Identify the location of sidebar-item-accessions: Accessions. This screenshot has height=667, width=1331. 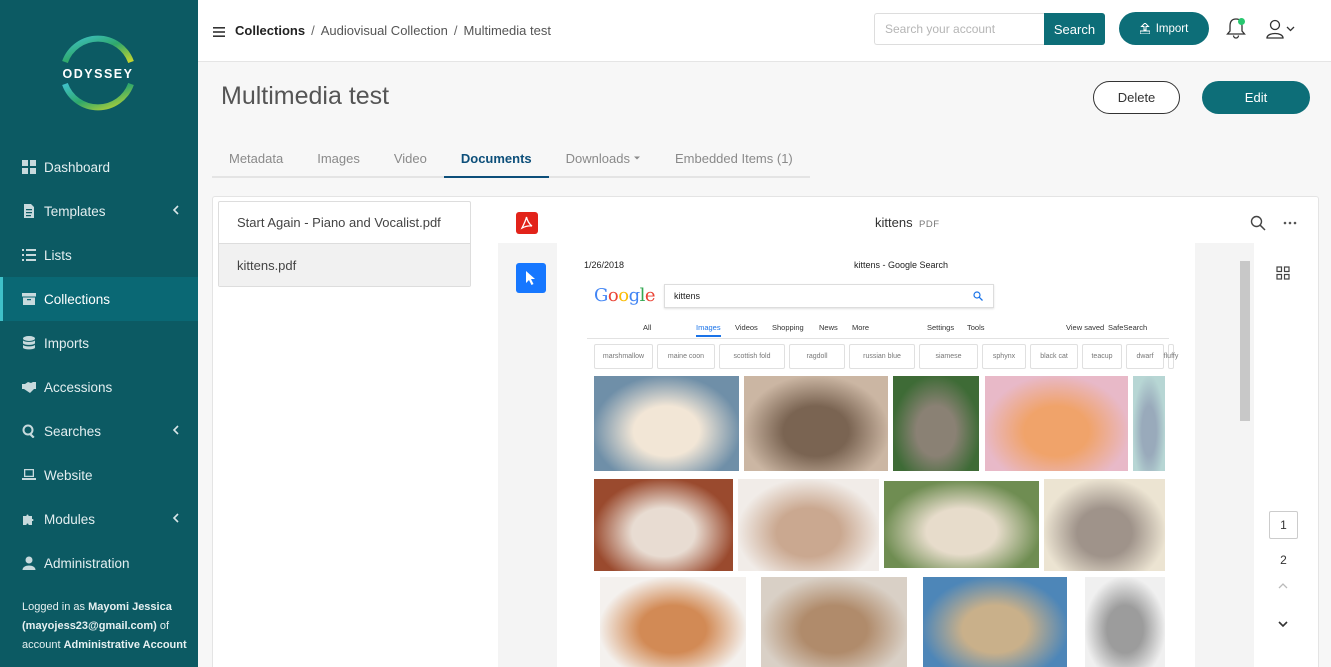
(99, 387).